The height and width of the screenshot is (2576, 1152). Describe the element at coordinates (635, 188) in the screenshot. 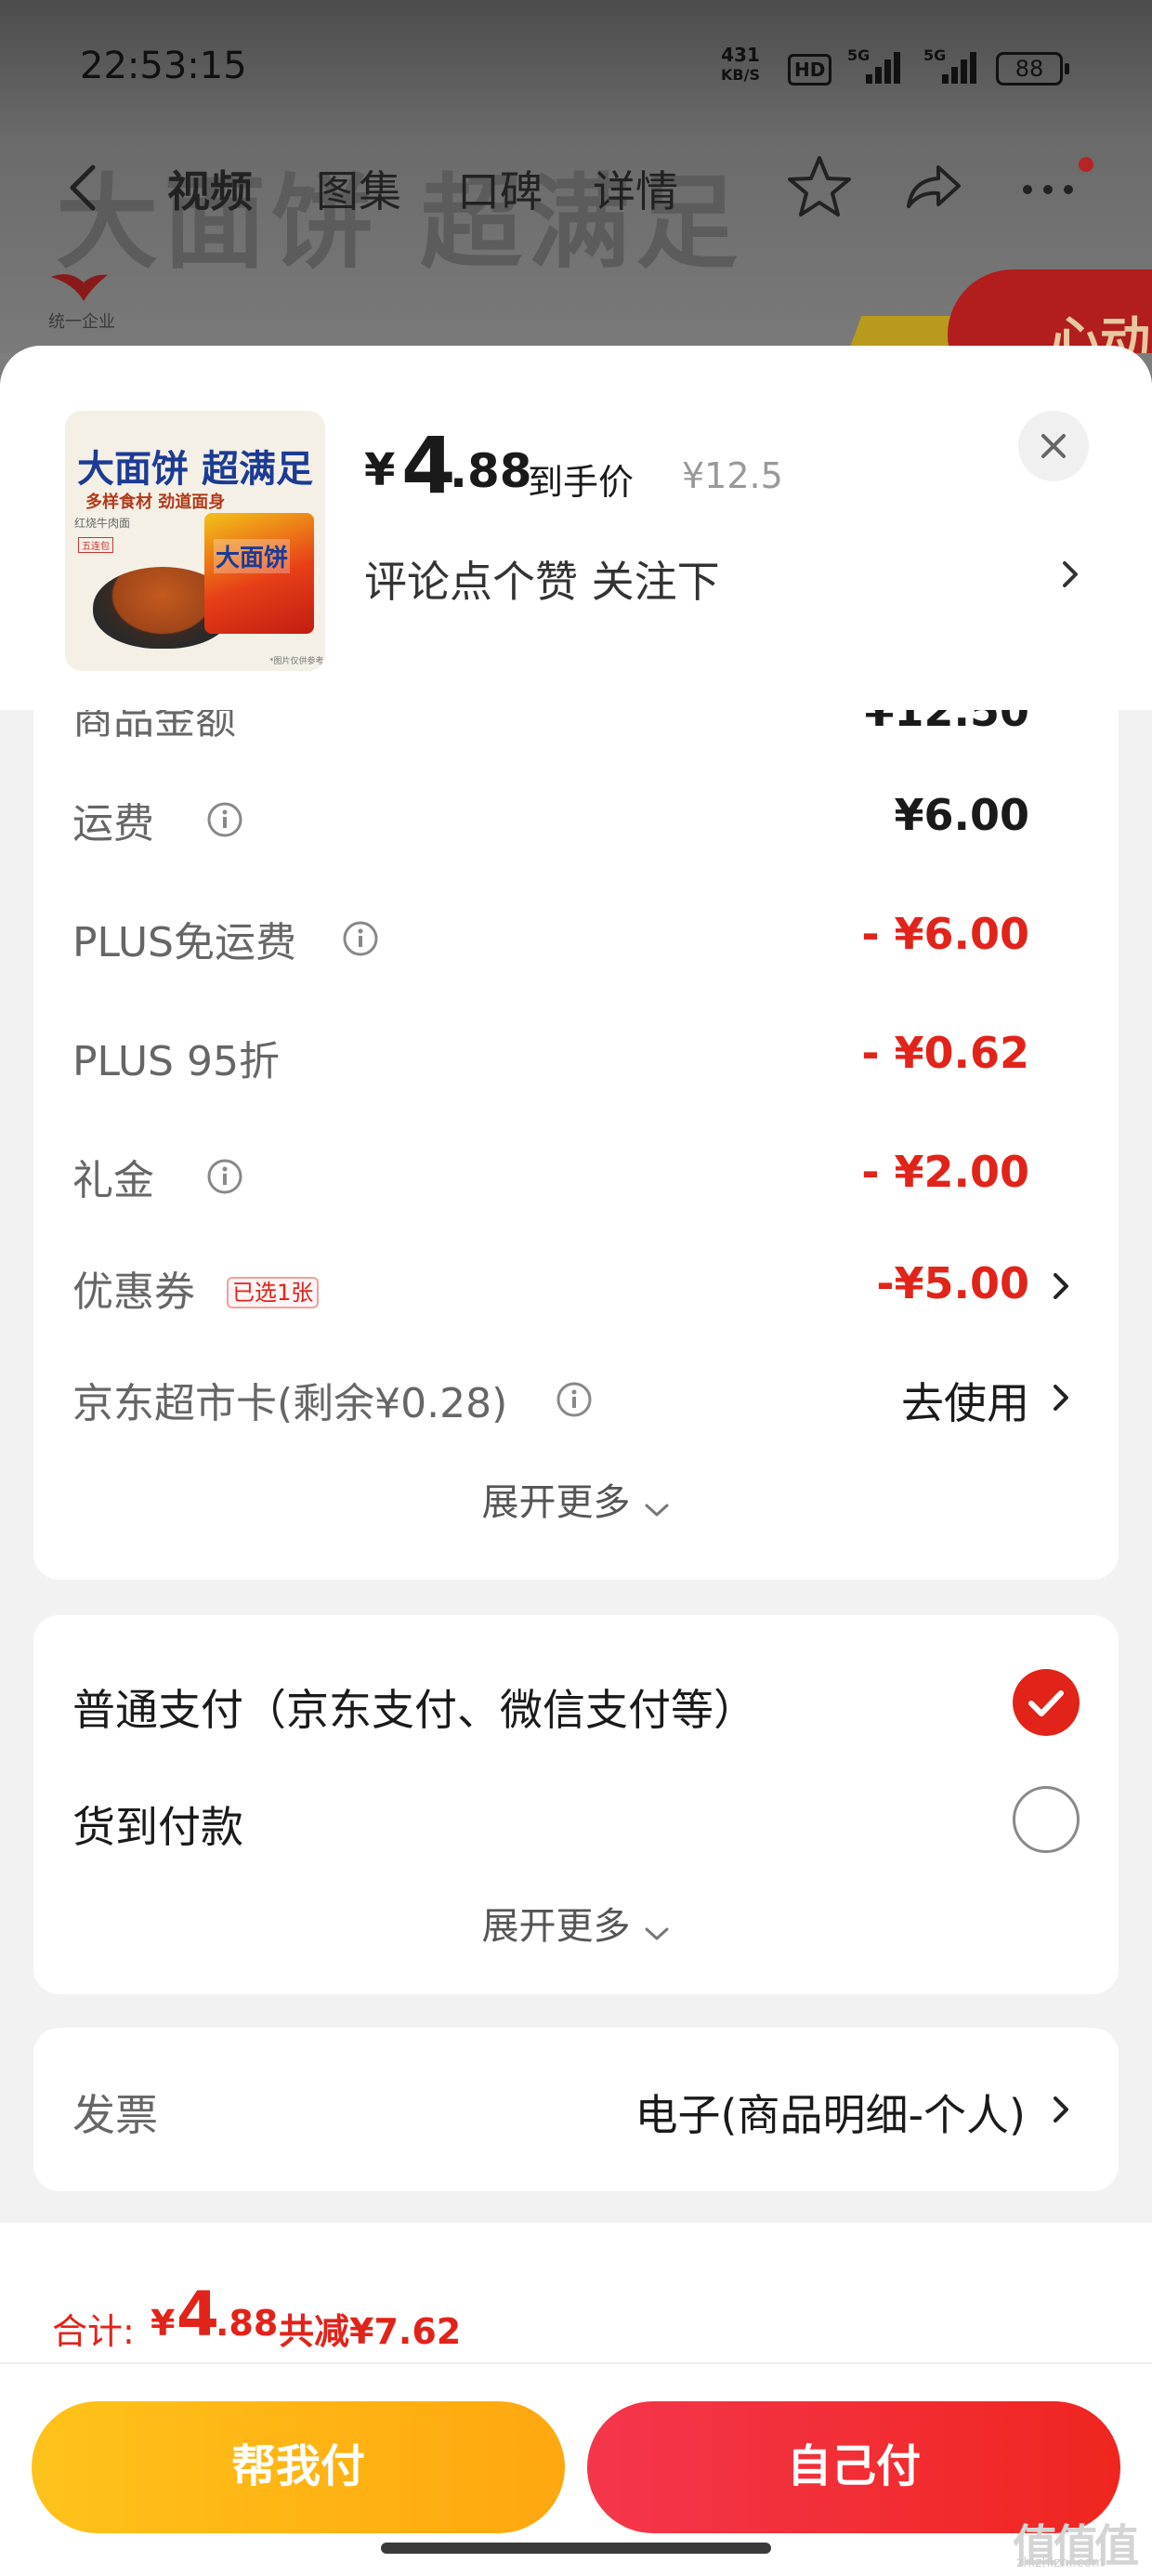

I see `tab-details: 详情` at that location.